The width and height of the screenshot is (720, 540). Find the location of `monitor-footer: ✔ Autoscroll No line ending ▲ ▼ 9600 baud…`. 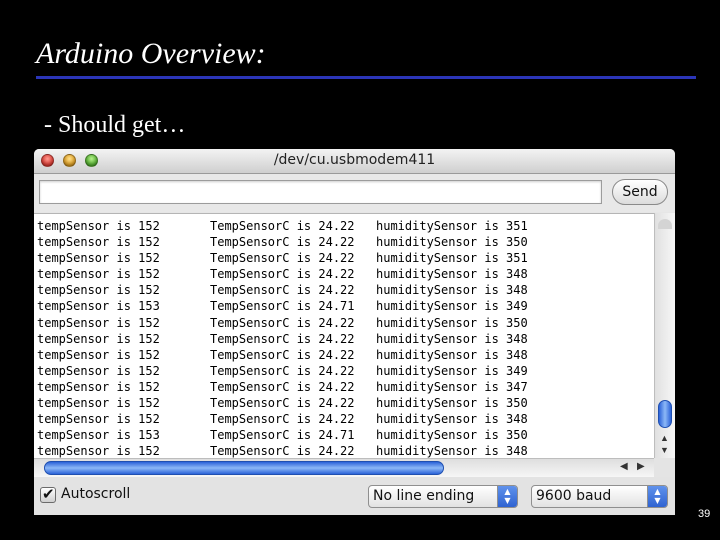

monitor-footer: ✔ Autoscroll No line ending ▲ ▼ 9600 baud… is located at coordinates (354, 496).